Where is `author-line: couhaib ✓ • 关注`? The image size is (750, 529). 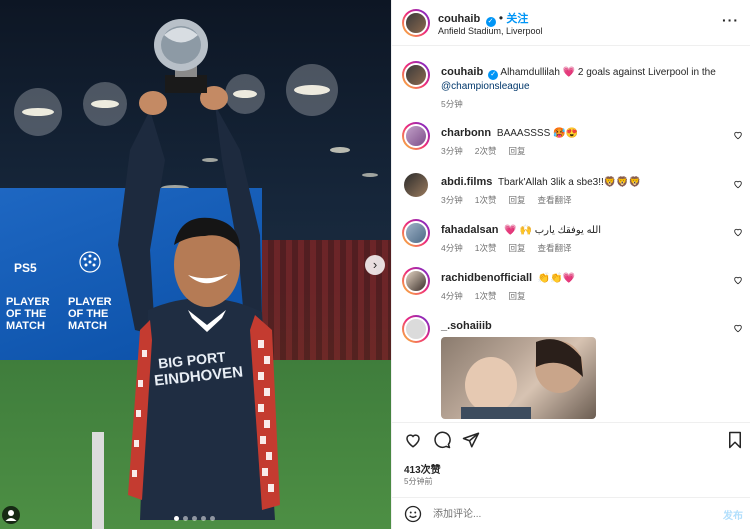
author-line: couhaib ✓ • 关注 is located at coordinates (483, 19).